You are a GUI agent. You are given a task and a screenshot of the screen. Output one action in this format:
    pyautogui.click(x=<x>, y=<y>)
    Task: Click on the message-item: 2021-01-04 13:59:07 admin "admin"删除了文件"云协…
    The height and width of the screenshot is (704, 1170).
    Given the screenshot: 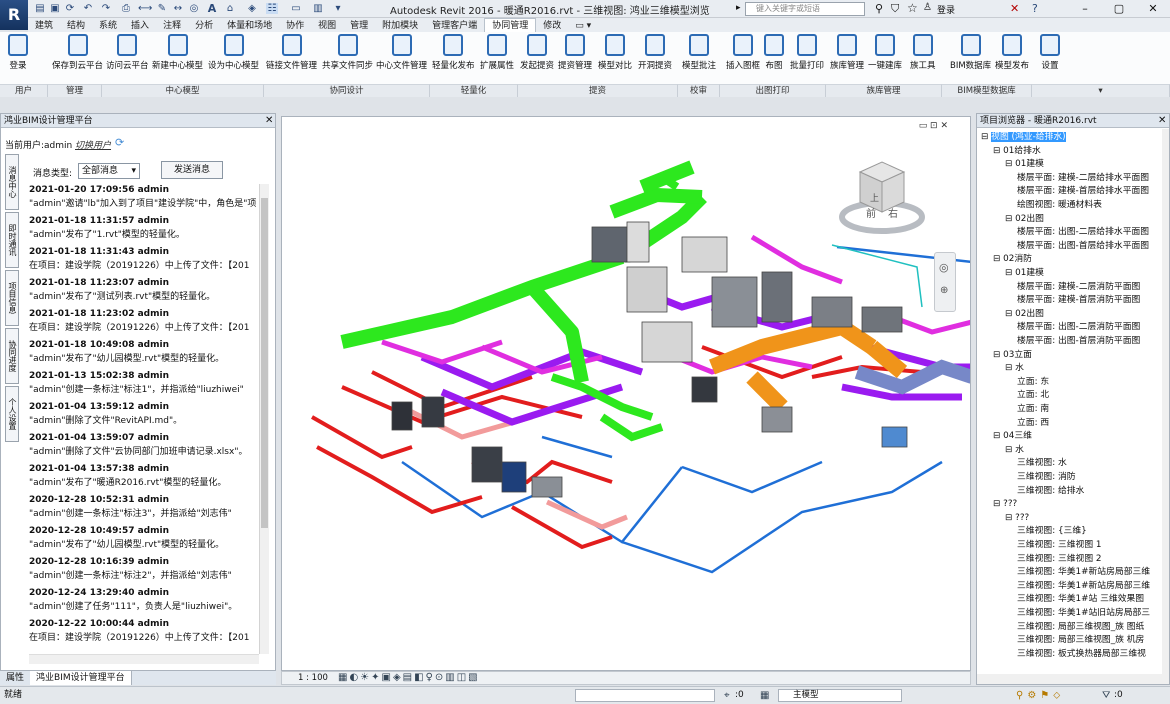 What is the action you would take?
    pyautogui.click(x=144, y=447)
    